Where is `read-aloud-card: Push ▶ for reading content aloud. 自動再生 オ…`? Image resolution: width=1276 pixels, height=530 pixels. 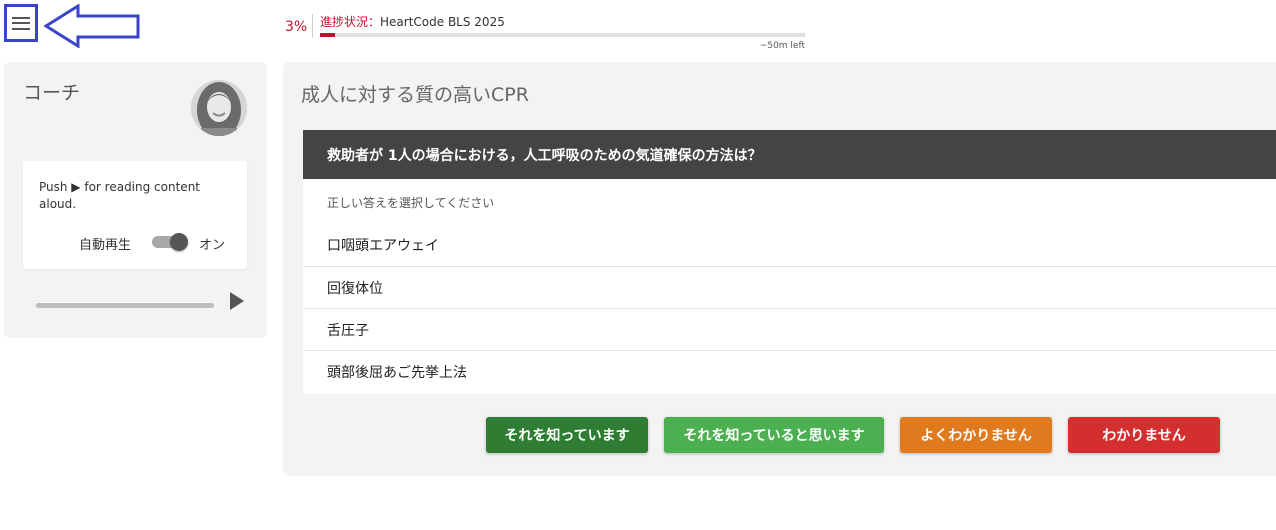
read-aloud-card: Push ▶ for reading content aloud. 自動再生 オ… is located at coordinates (135, 215).